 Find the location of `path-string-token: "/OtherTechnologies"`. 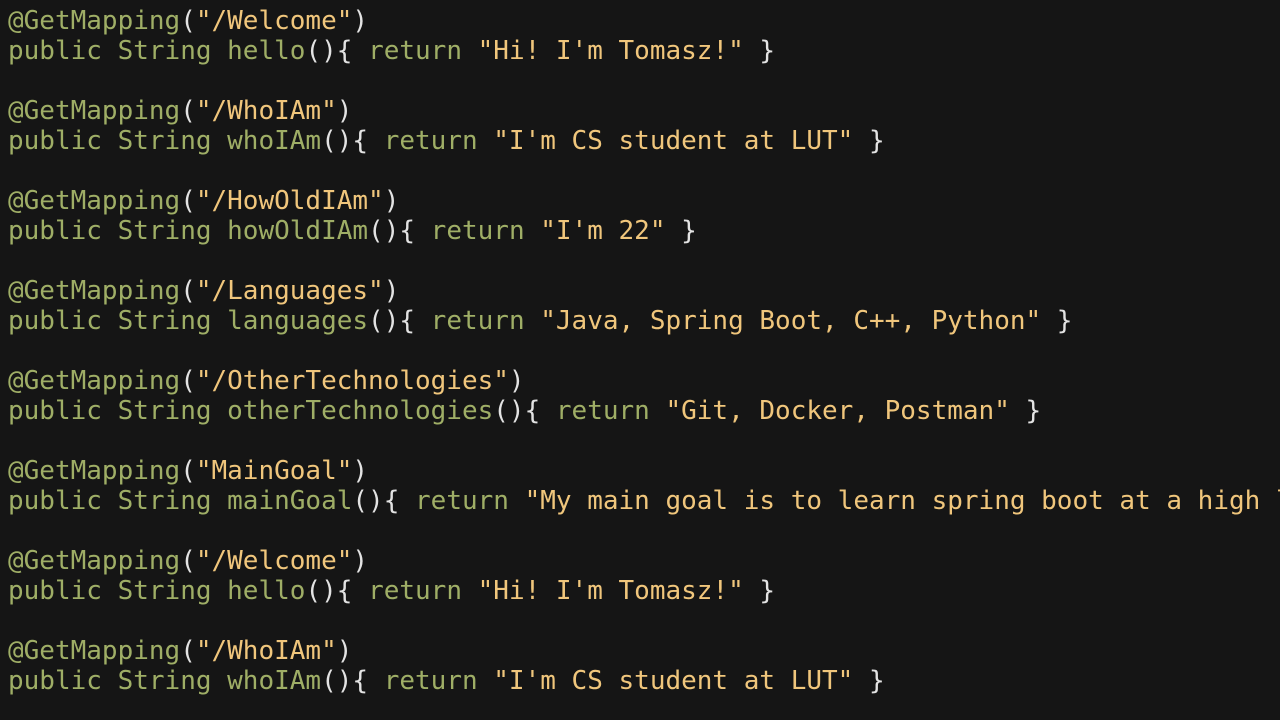

path-string-token: "/OtherTechnologies" is located at coordinates (352, 381).